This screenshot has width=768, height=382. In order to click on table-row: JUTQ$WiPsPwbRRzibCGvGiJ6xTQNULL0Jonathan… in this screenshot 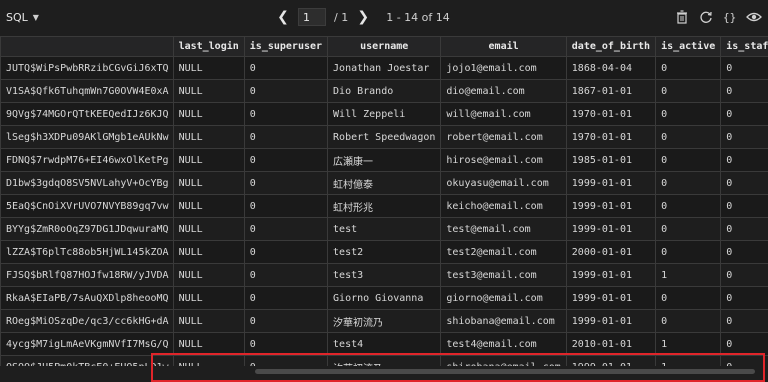, I will do `click(384, 68)`.